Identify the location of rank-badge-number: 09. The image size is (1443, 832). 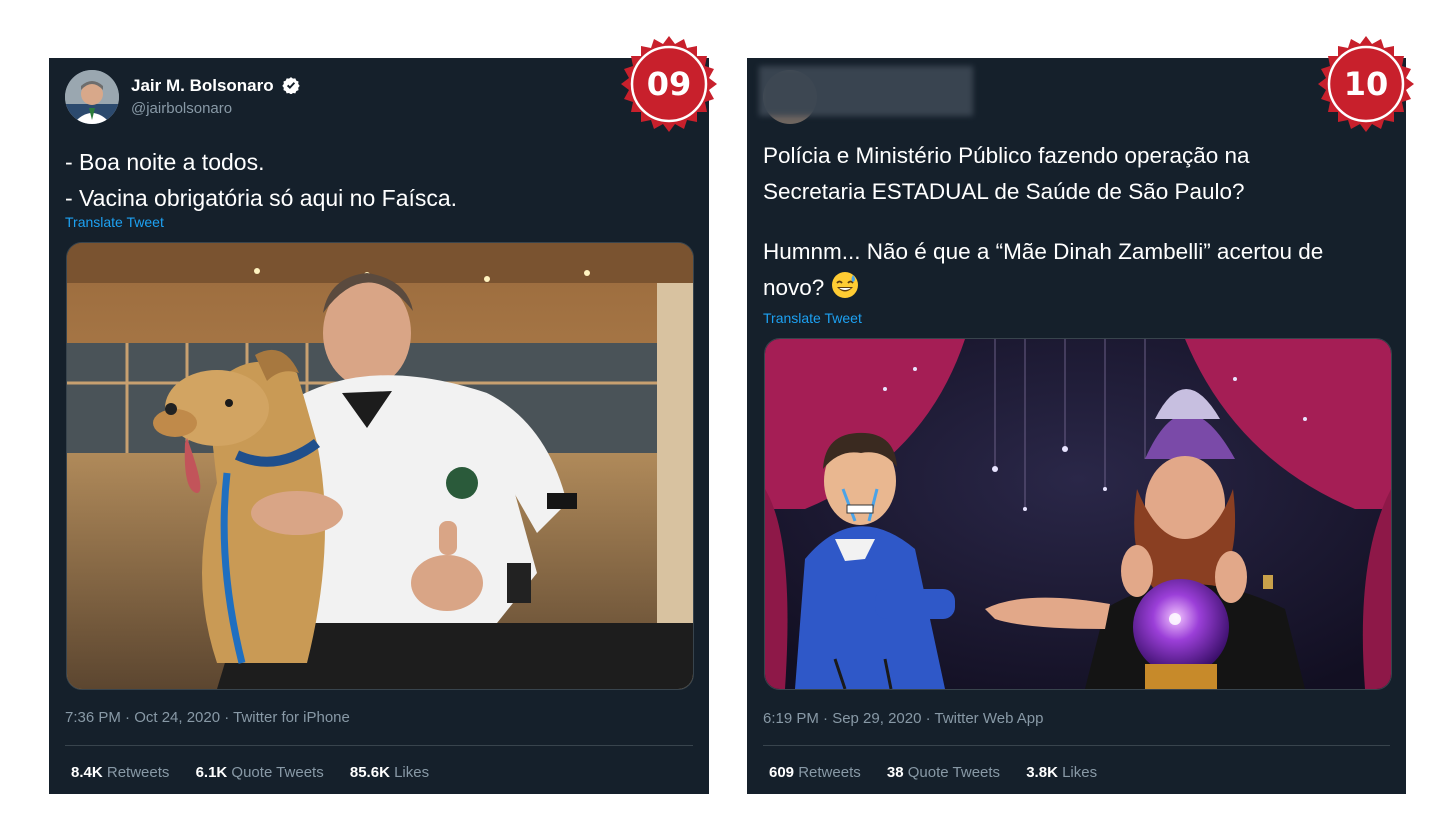
(669, 84).